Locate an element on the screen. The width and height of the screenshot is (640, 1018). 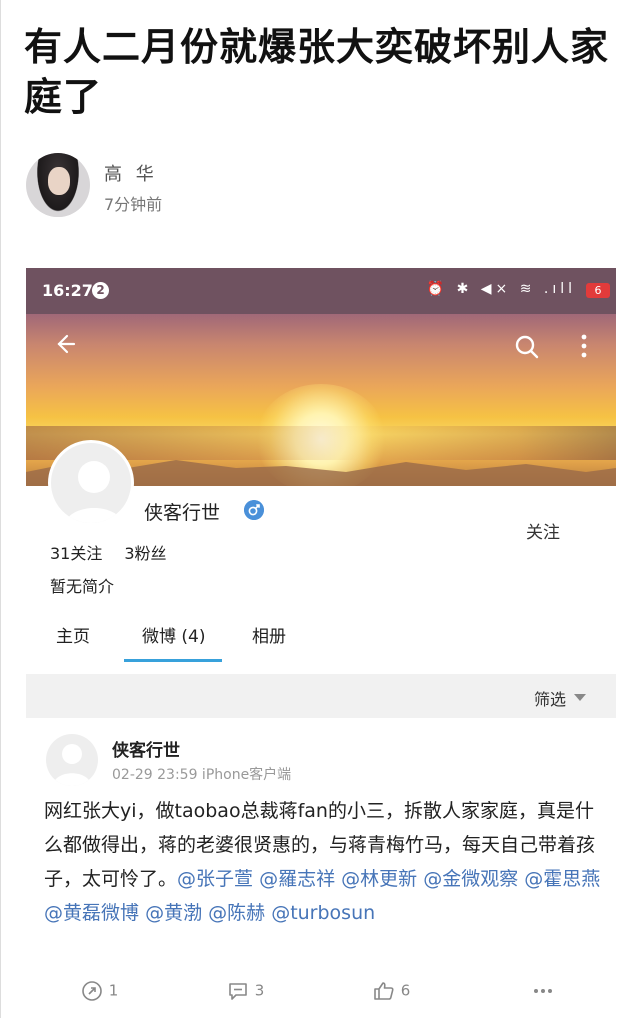
like-count: 6 is located at coordinates (405, 990).